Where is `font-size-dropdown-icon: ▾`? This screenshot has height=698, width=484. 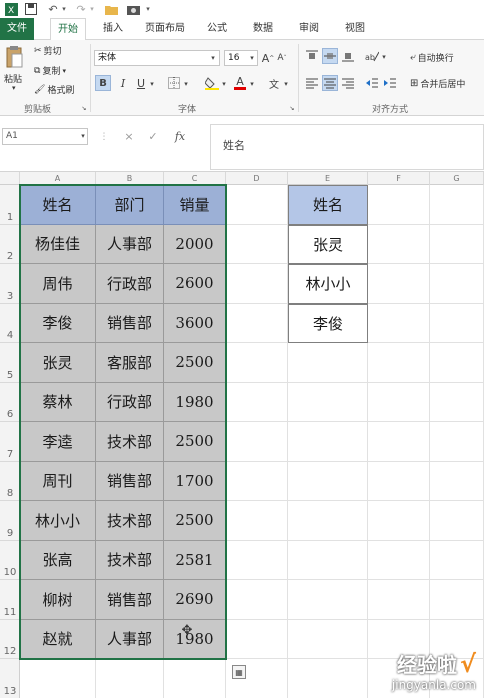 font-size-dropdown-icon: ▾ is located at coordinates (252, 58).